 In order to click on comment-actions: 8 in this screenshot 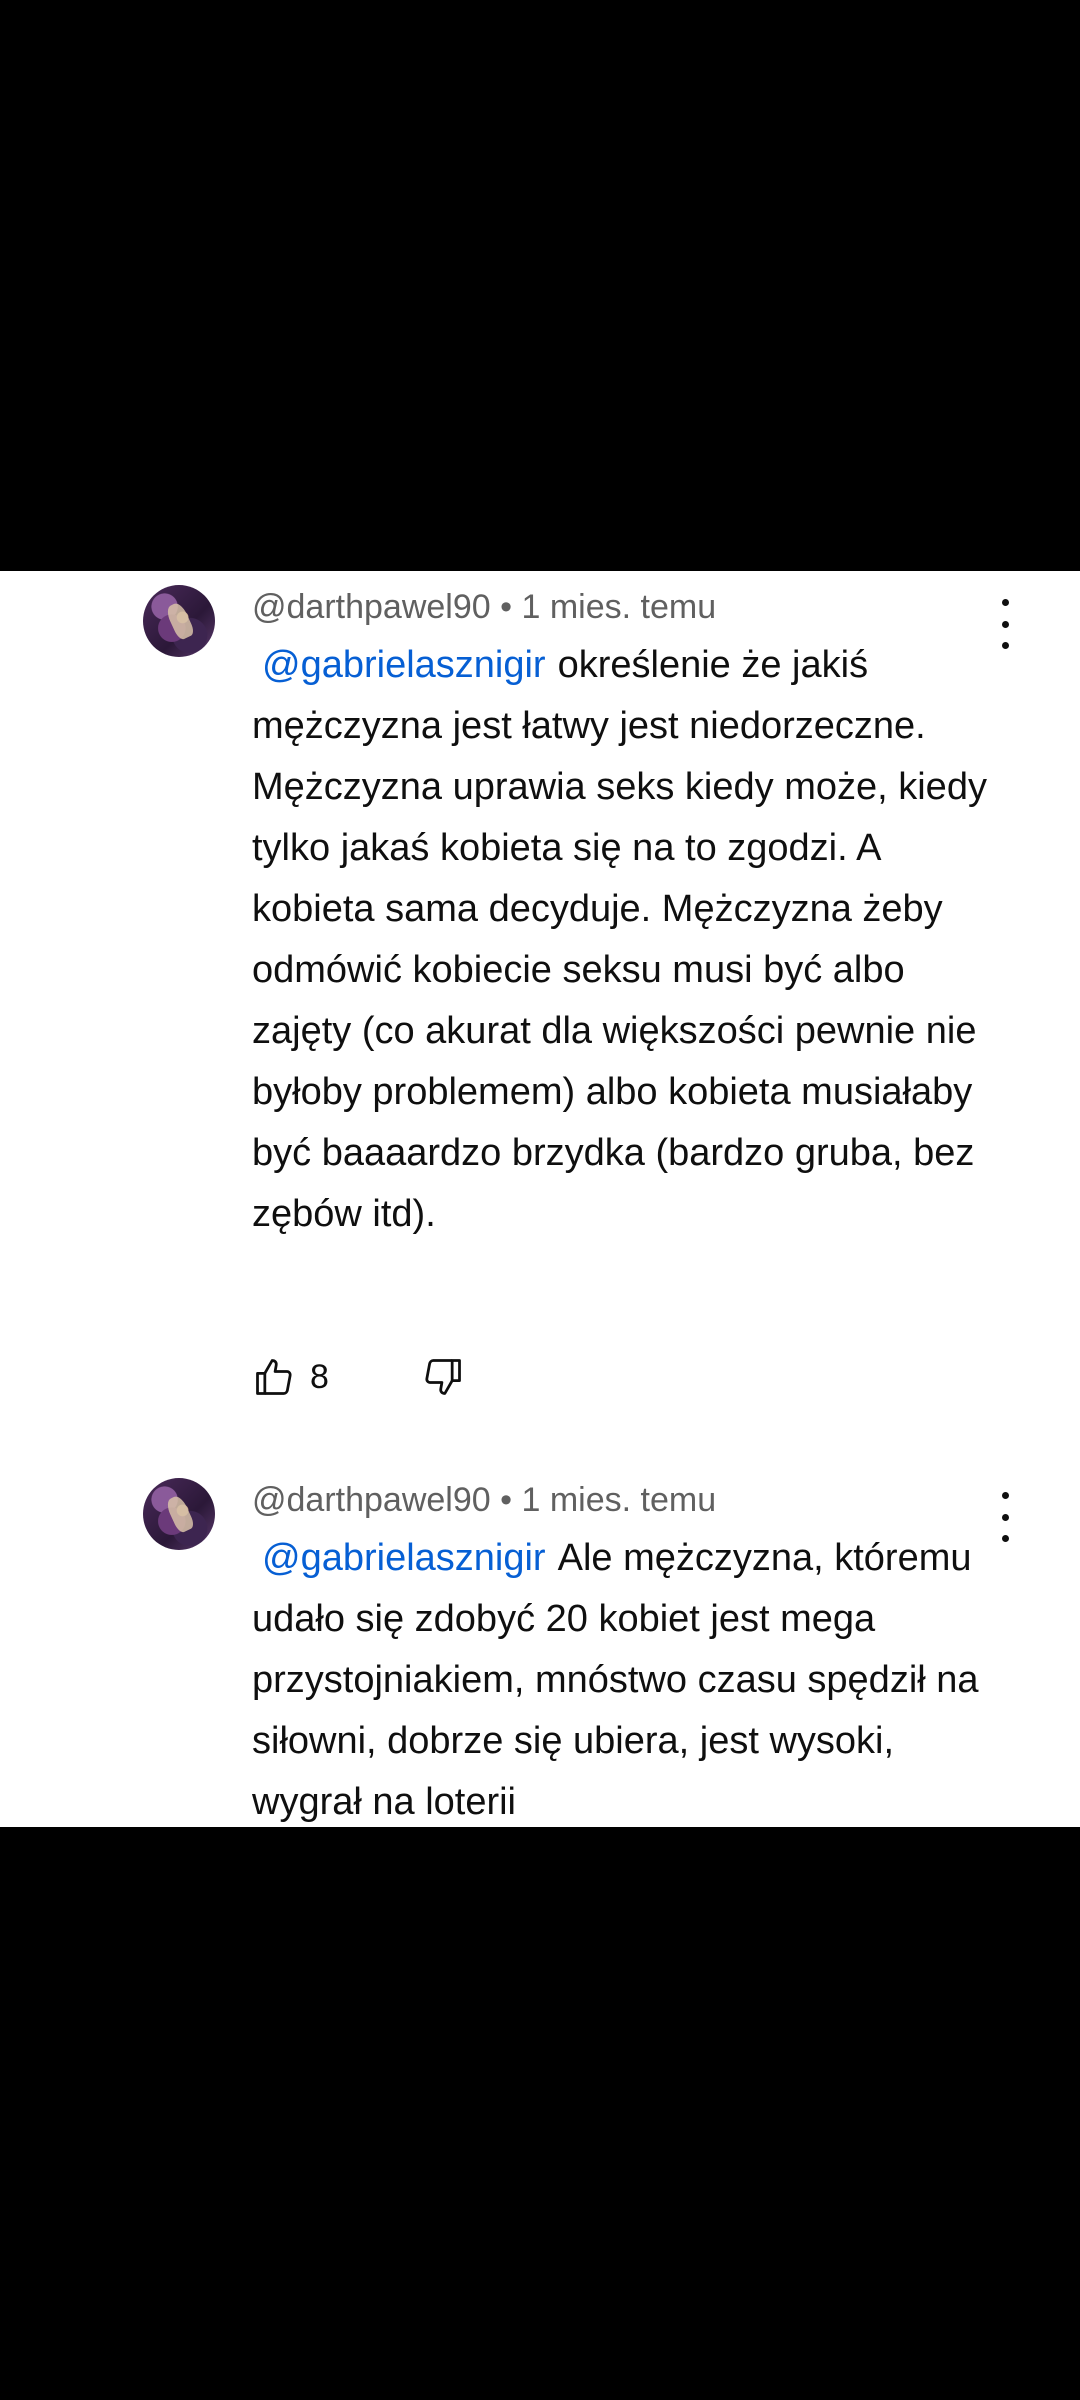, I will do `click(358, 1377)`.